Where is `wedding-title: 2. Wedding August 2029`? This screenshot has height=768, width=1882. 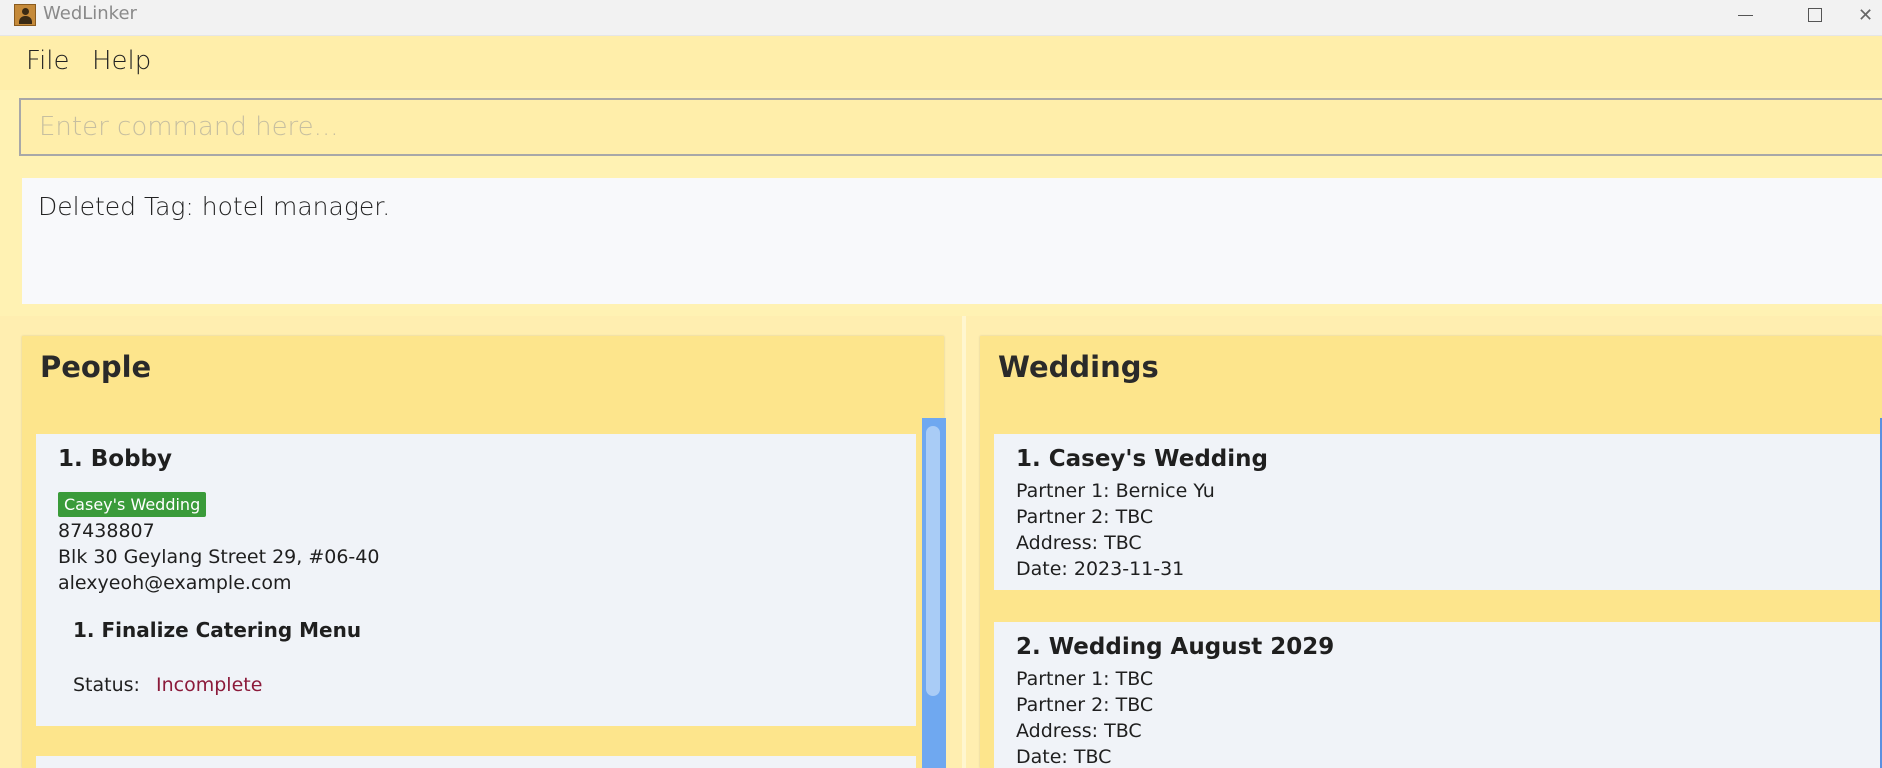 wedding-title: 2. Wedding August 2029 is located at coordinates (1175, 647).